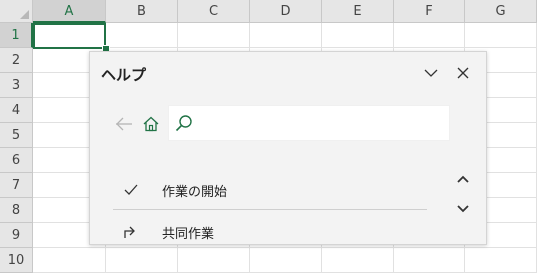 This screenshot has height=273, width=537. I want to click on topic-label: 作業の開始, so click(195, 192).